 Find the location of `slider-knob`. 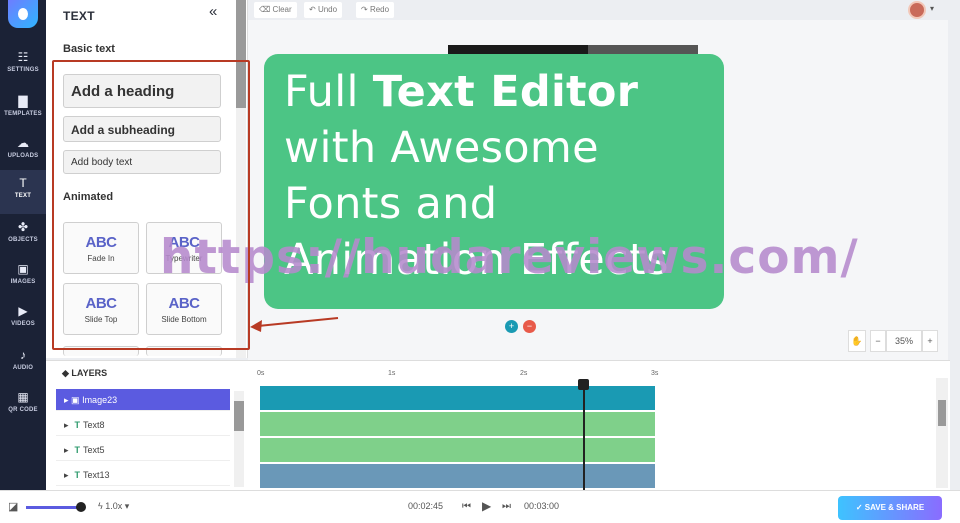

slider-knob is located at coordinates (81, 507).